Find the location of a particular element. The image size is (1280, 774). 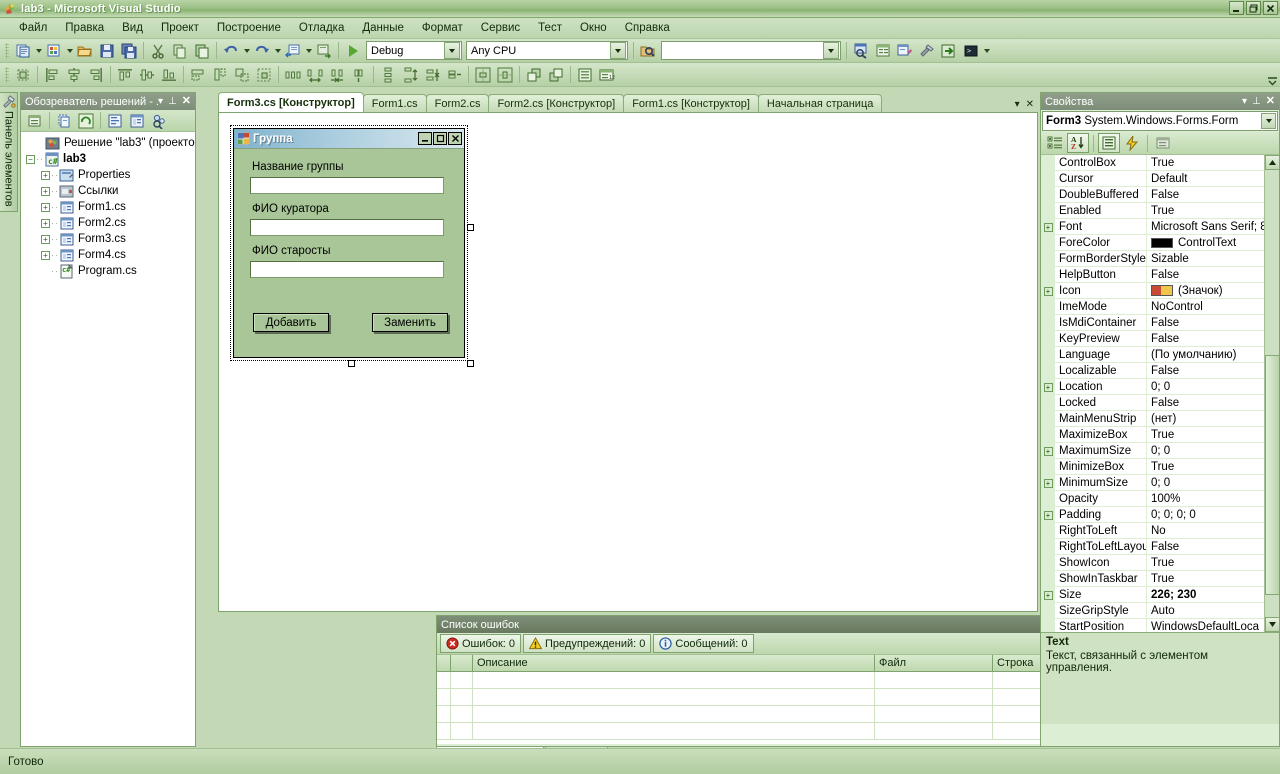

remove-horizontal-spacing-icon is located at coordinates (359, 74).